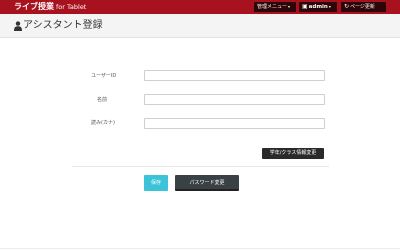 Image resolution: width=400 pixels, height=251 pixels. I want to click on reading-input, so click(234, 123).